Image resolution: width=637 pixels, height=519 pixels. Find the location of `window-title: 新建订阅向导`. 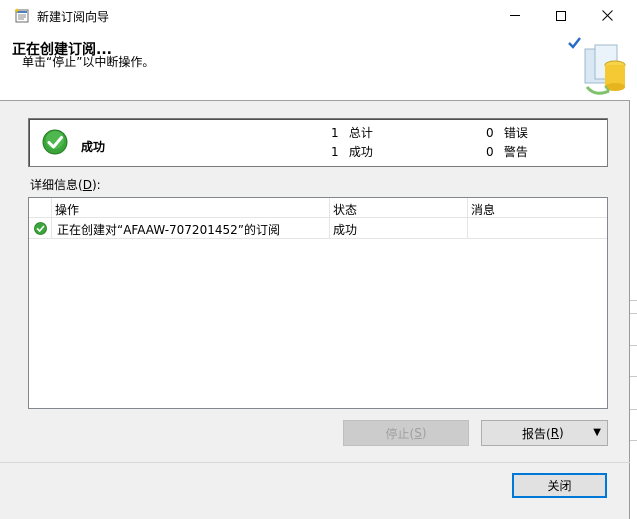

window-title: 新建订阅向导 is located at coordinates (73, 17).